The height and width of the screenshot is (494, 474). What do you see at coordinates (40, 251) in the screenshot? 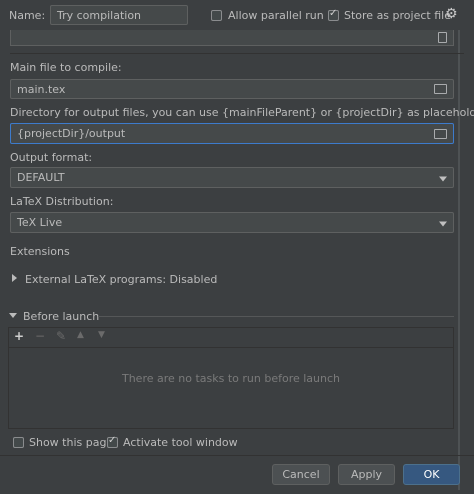
I see `extensions-heading: Extensions` at bounding box center [40, 251].